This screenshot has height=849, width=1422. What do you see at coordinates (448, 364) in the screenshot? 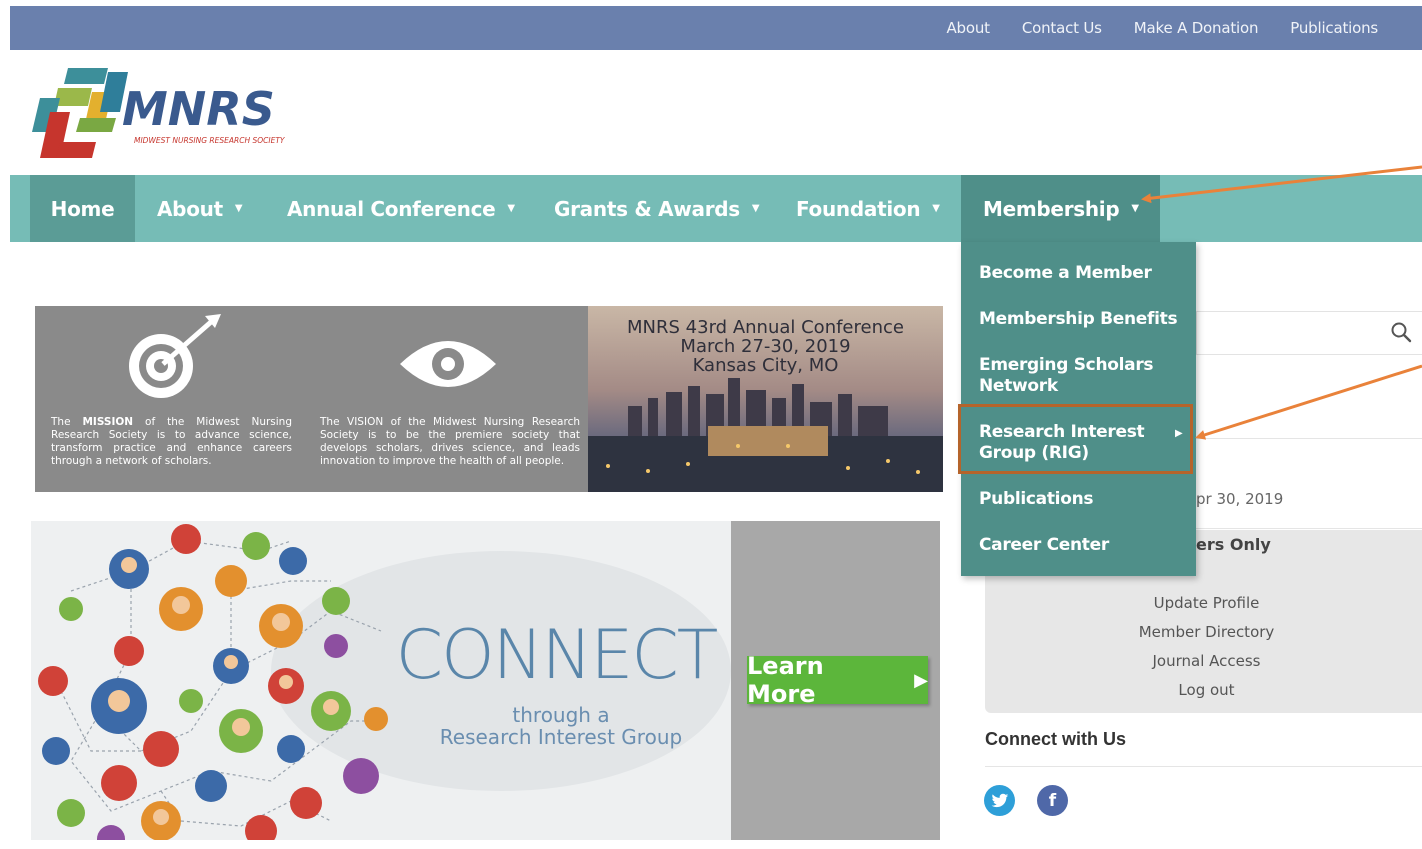
I see `eye-icon` at bounding box center [448, 364].